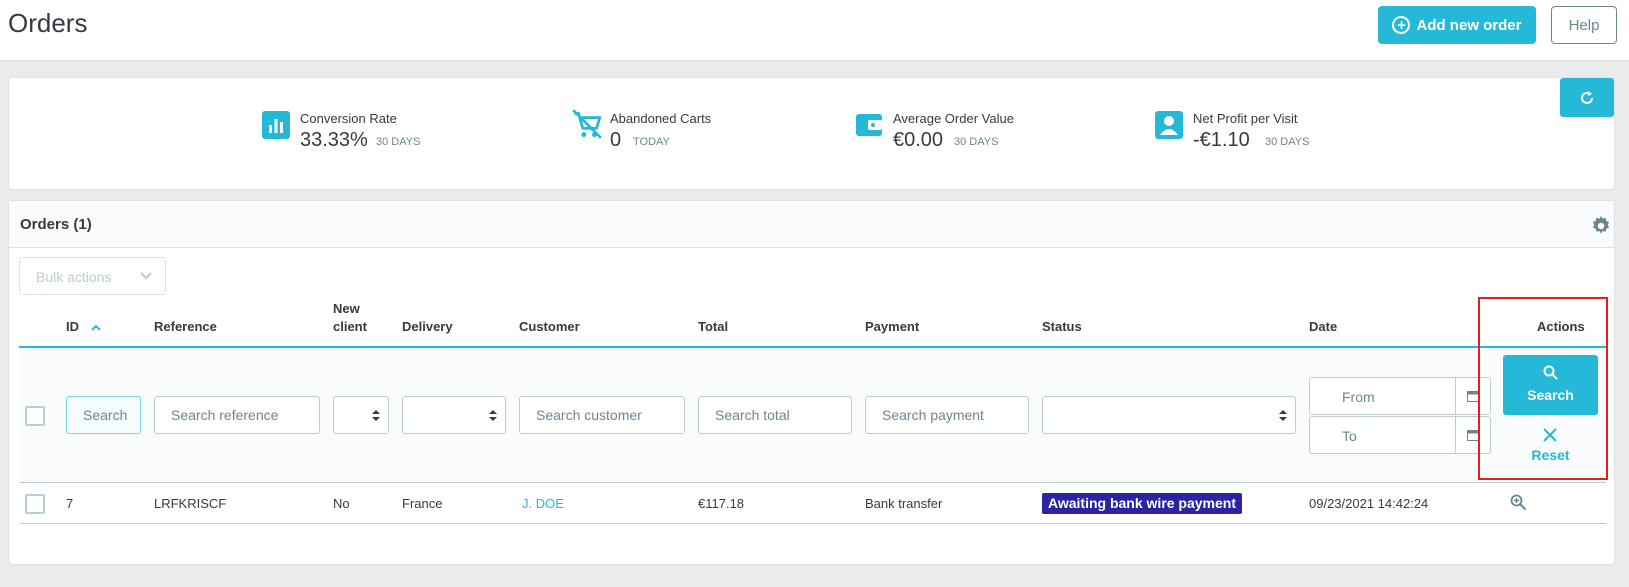 Image resolution: width=1629 pixels, height=587 pixels. Describe the element at coordinates (811, 224) in the screenshot. I see `orders-panel-header: Orders (1)` at that location.